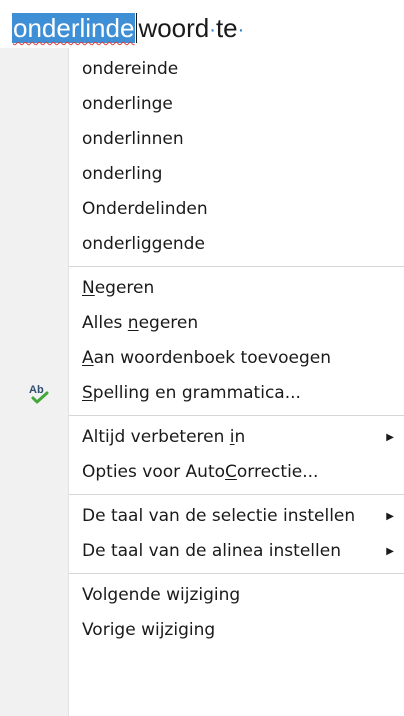 The image size is (404, 716). What do you see at coordinates (202, 630) in the screenshot?
I see `previous-change-menu-item: Vorige wijziging` at bounding box center [202, 630].